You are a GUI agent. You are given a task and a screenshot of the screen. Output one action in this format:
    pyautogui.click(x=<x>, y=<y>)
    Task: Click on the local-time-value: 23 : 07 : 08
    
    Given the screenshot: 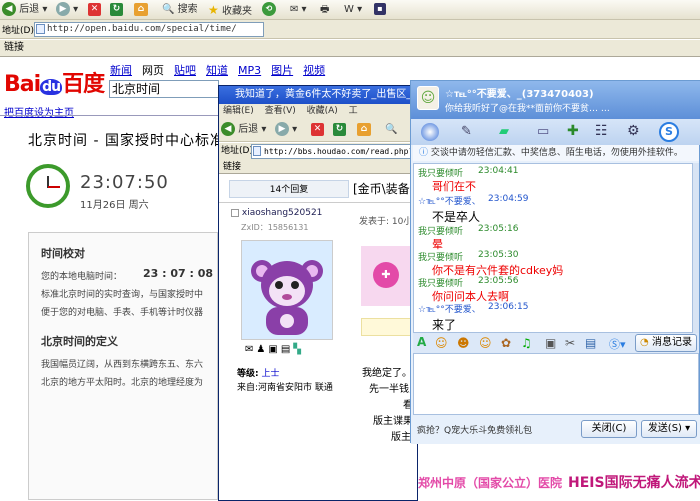 What is the action you would take?
    pyautogui.click(x=178, y=273)
    